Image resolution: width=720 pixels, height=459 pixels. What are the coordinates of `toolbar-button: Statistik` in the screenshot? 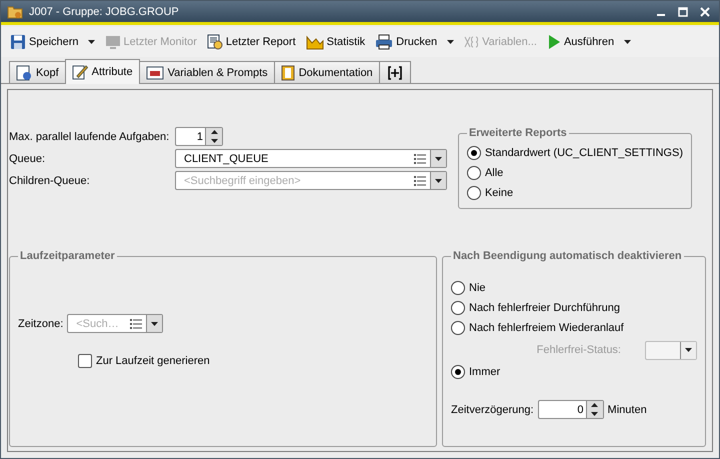 It's located at (335, 42).